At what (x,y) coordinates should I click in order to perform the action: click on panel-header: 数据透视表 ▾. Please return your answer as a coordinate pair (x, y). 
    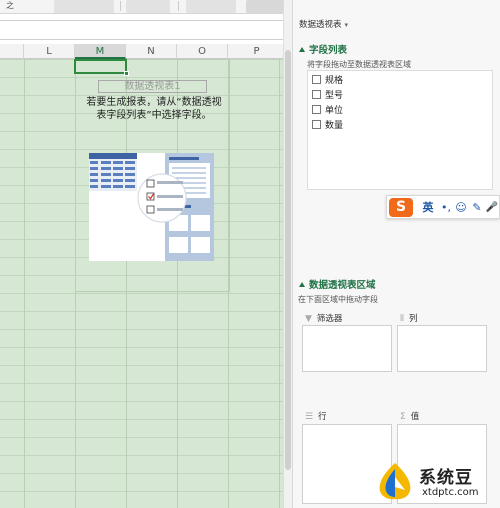
    Looking at the image, I should click on (323, 24).